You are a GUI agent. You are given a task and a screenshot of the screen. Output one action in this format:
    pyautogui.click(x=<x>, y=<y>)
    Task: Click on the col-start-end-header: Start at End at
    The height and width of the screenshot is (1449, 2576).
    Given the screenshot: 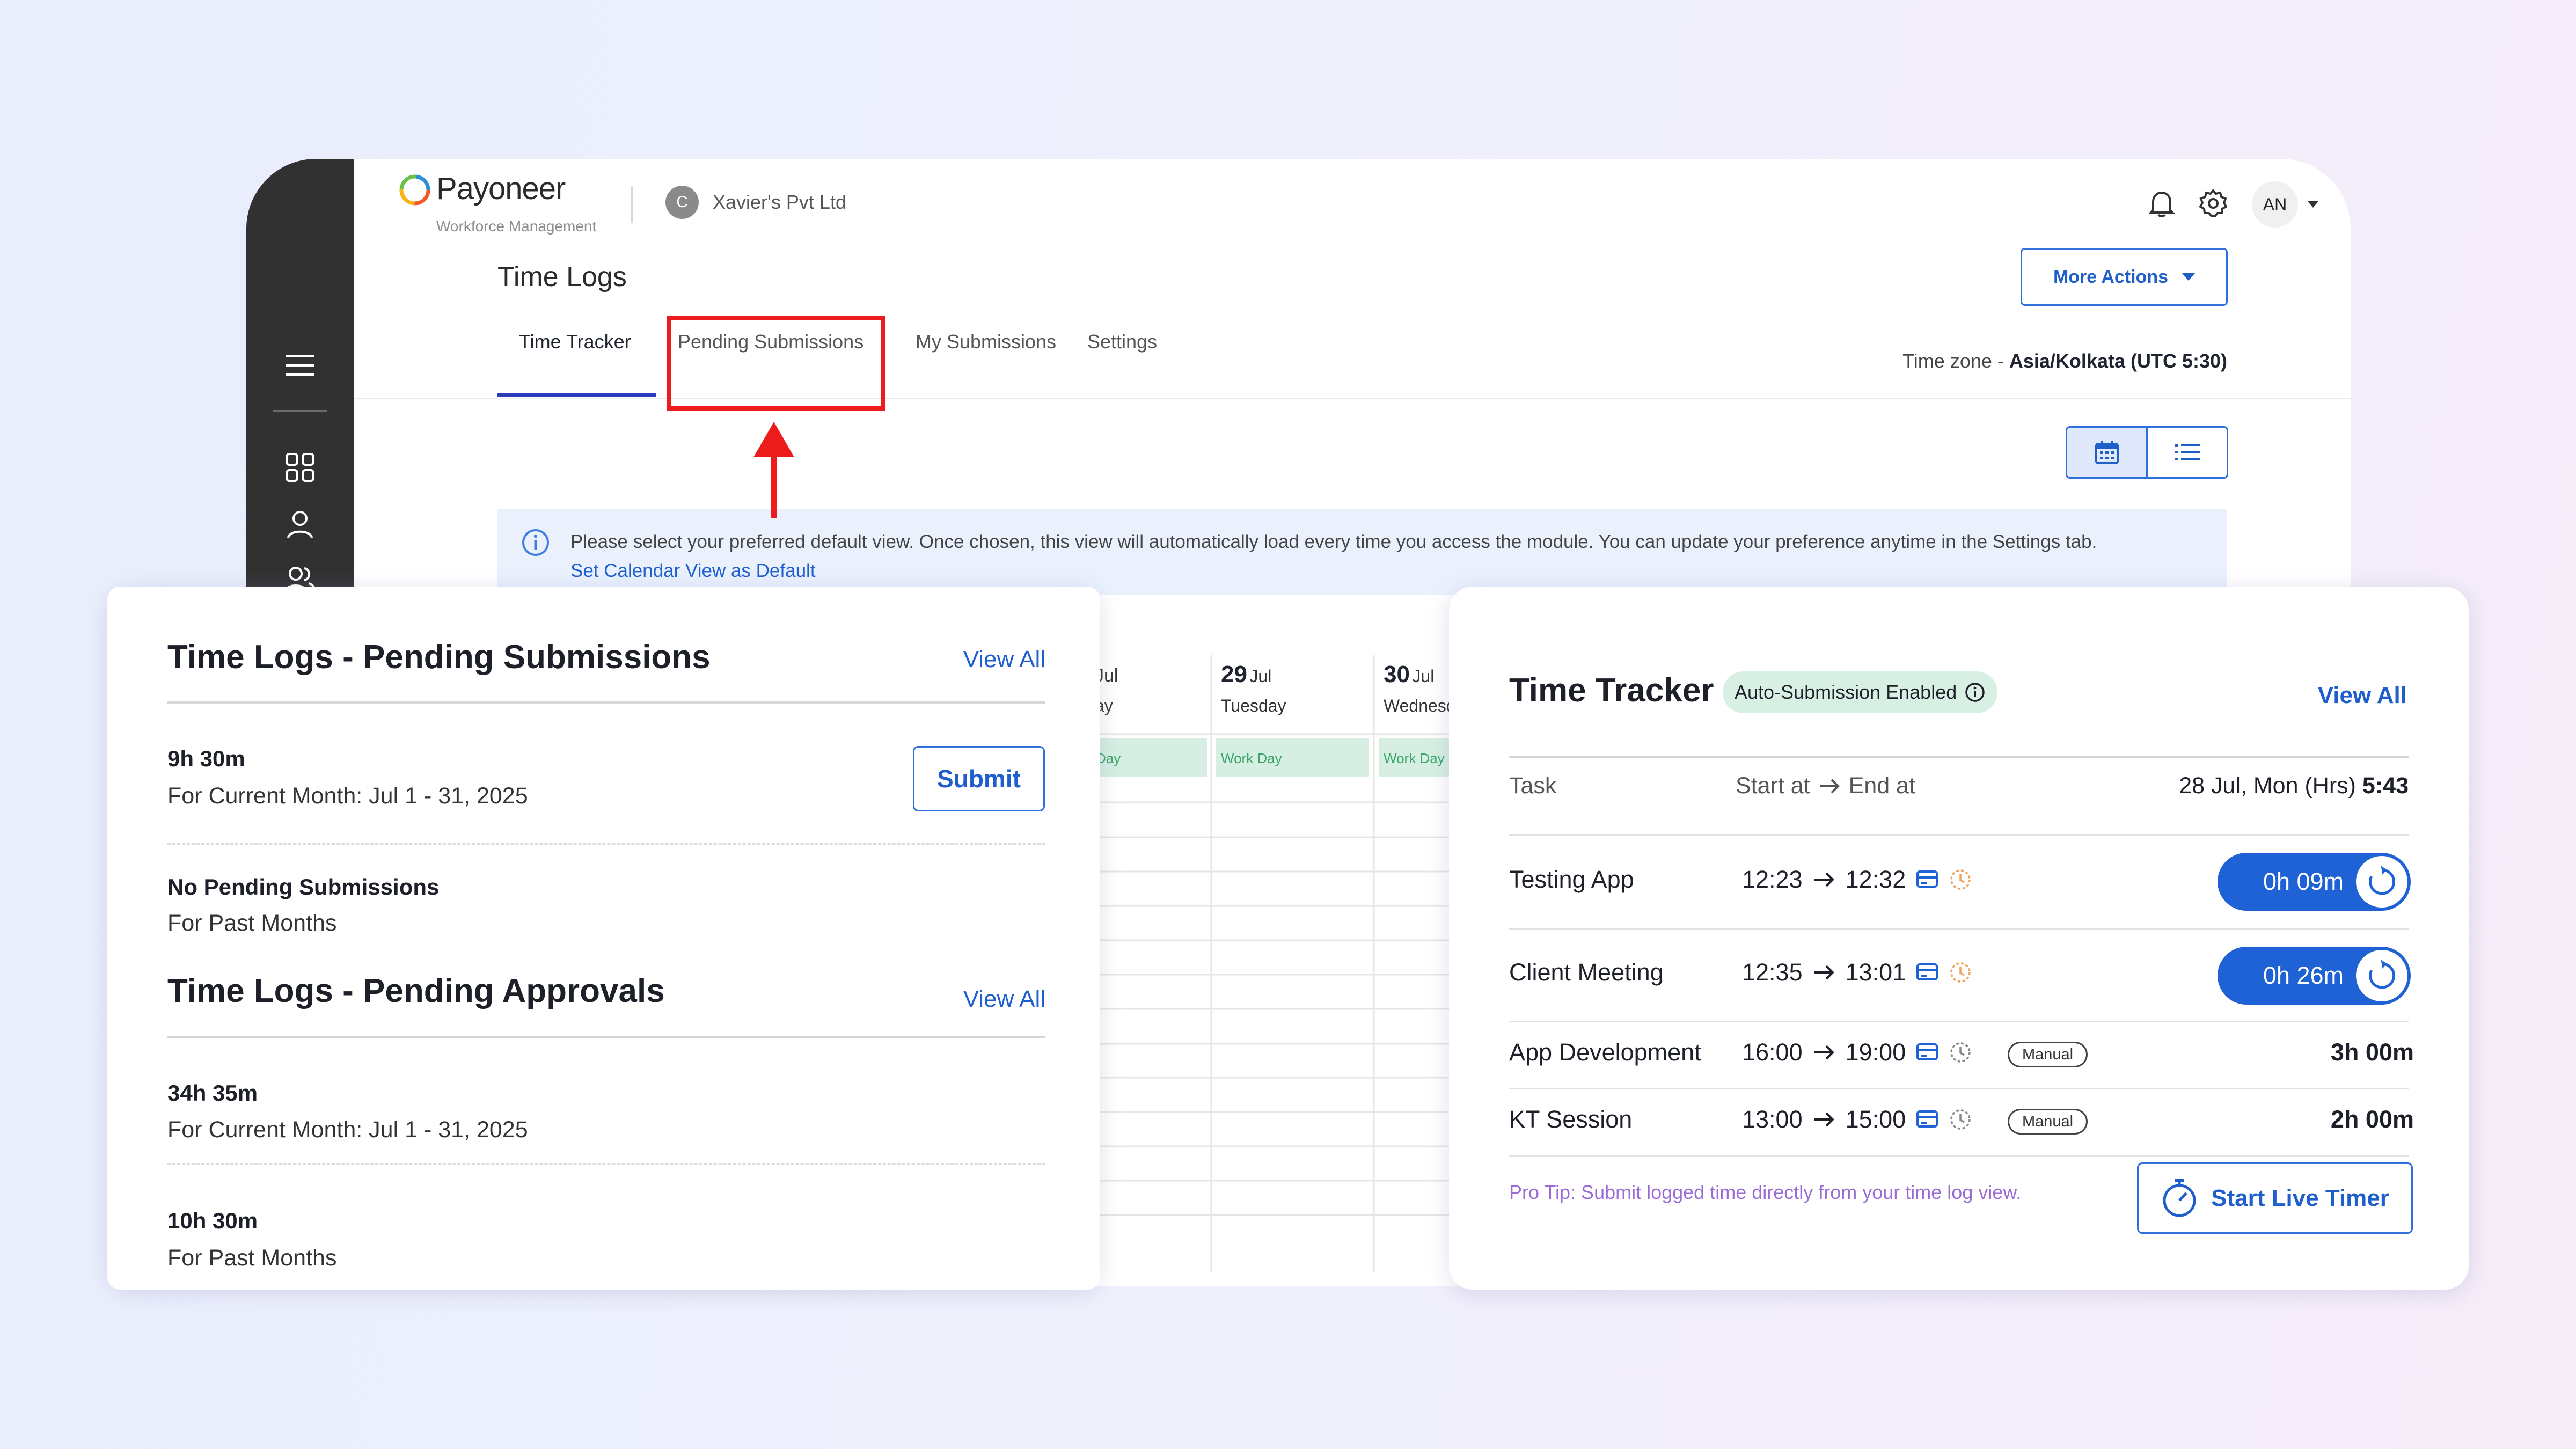 What is the action you would take?
    pyautogui.click(x=1825, y=786)
    